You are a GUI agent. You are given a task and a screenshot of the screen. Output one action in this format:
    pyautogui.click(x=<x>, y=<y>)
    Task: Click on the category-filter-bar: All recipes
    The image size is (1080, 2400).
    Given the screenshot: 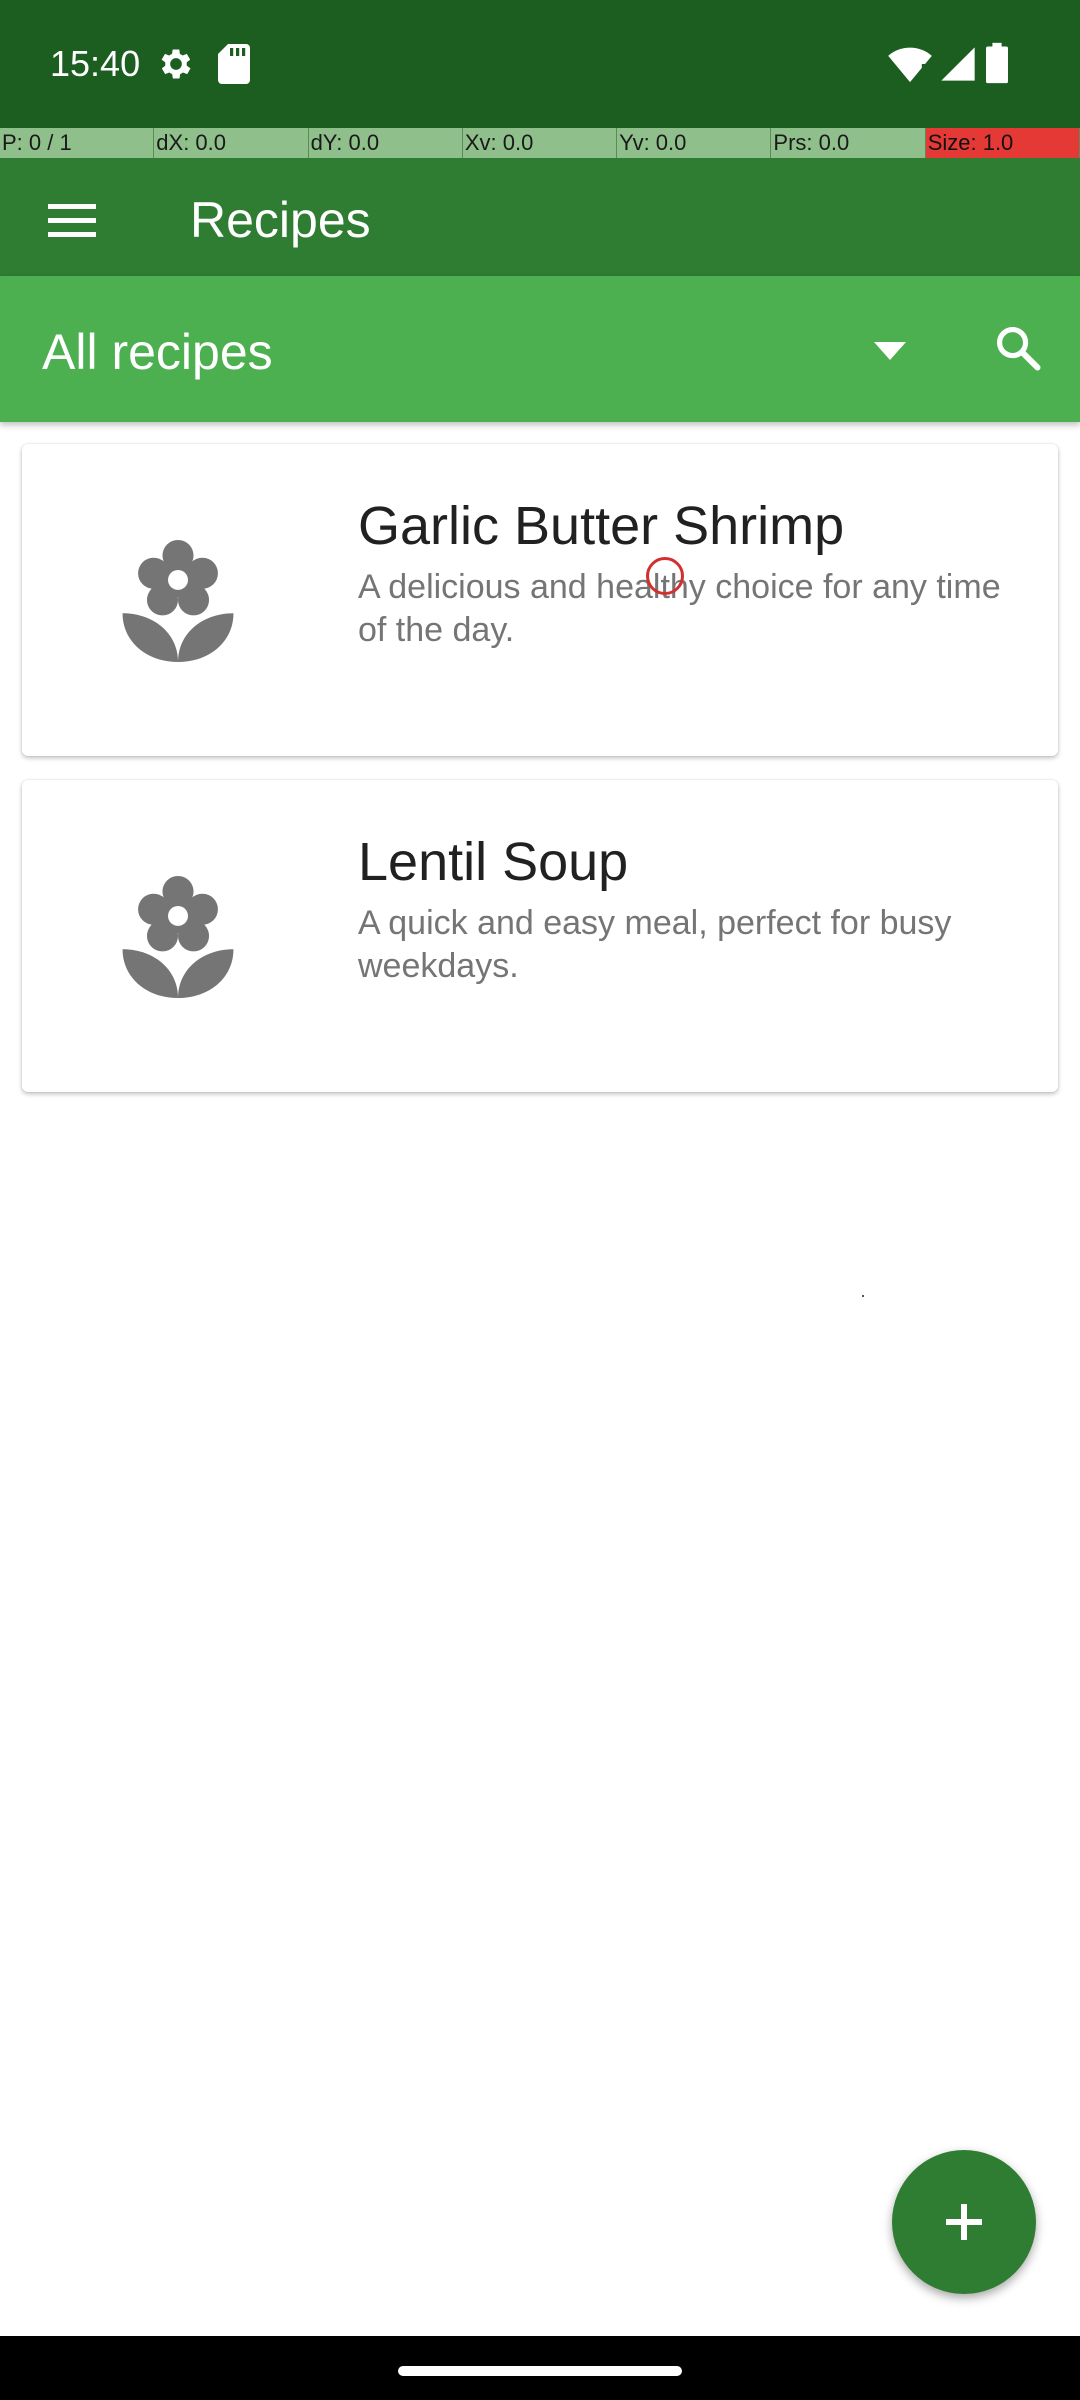 What is the action you would take?
    pyautogui.click(x=540, y=349)
    